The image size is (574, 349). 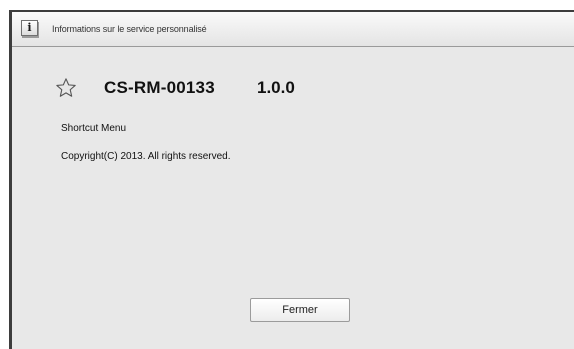 What do you see at coordinates (66, 88) in the screenshot?
I see `star-outline-icon` at bounding box center [66, 88].